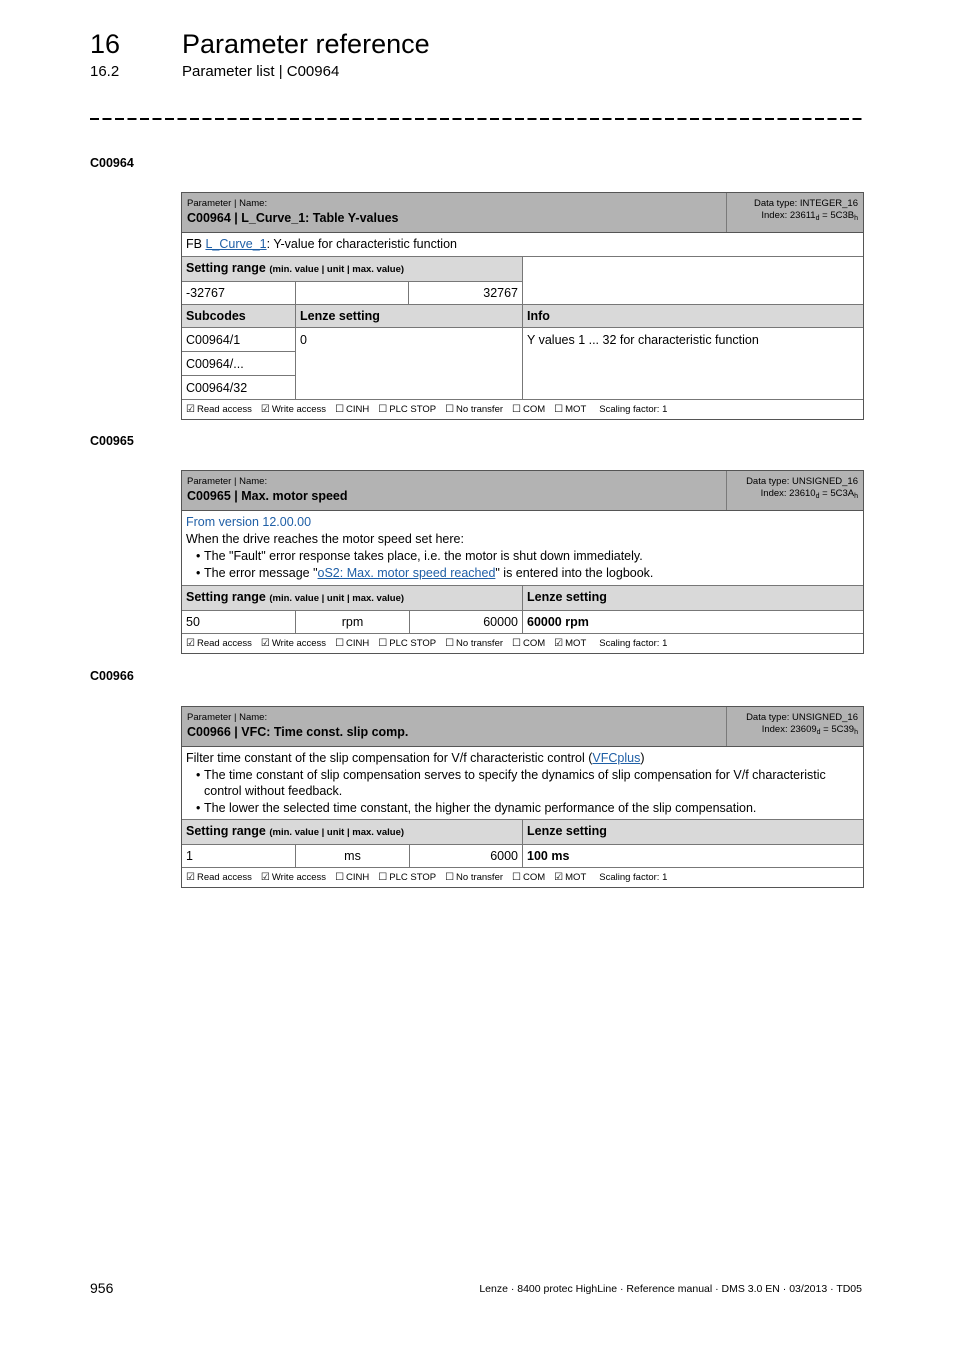 The width and height of the screenshot is (954, 1350). Describe the element at coordinates (693, 316) in the screenshot. I see `info-header: Info` at that location.